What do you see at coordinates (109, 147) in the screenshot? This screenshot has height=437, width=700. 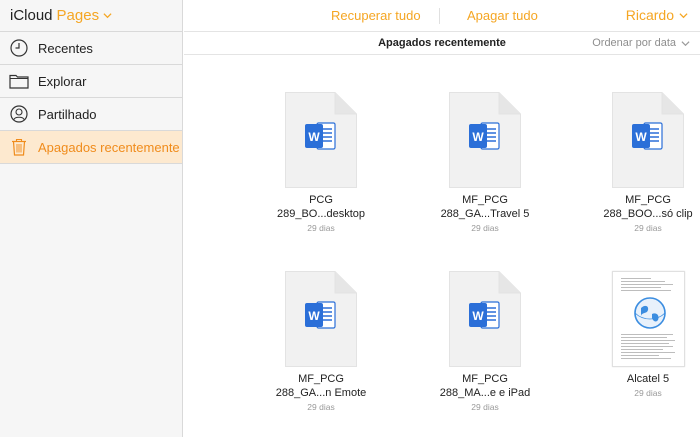 I see `sidebar-item-label: Apagados recentemente` at bounding box center [109, 147].